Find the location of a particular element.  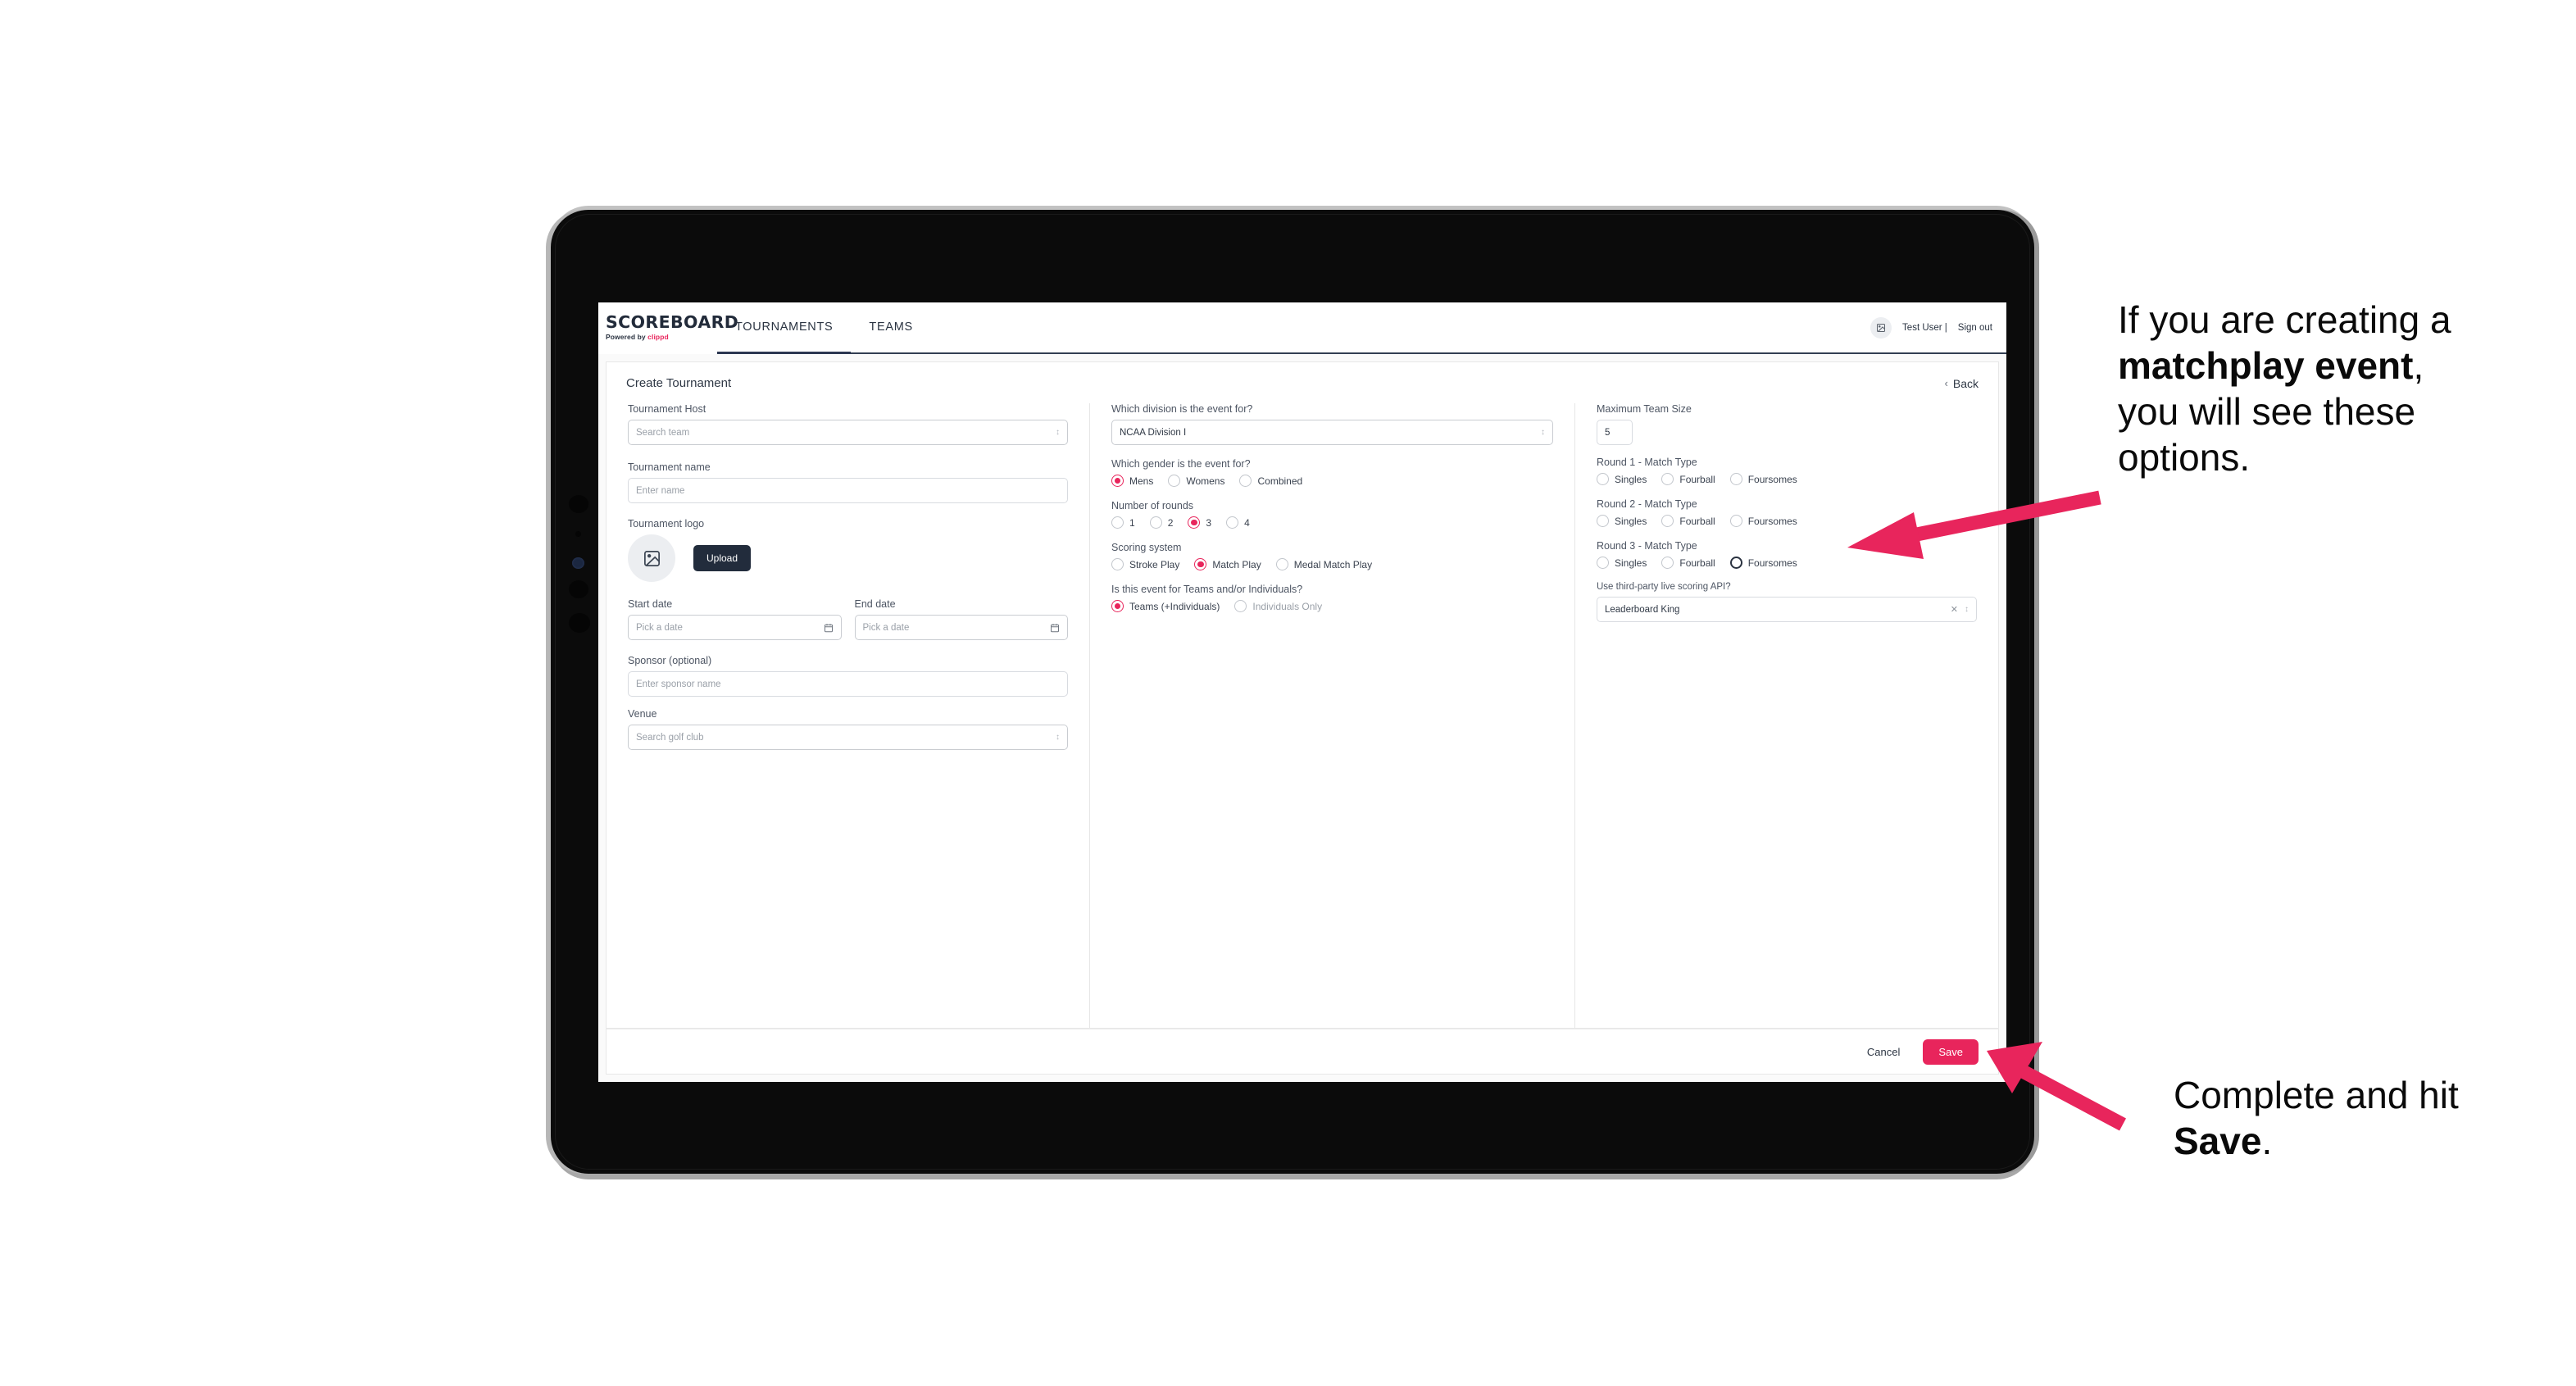

chevron-left-icon: ‹ is located at coordinates (1946, 383).